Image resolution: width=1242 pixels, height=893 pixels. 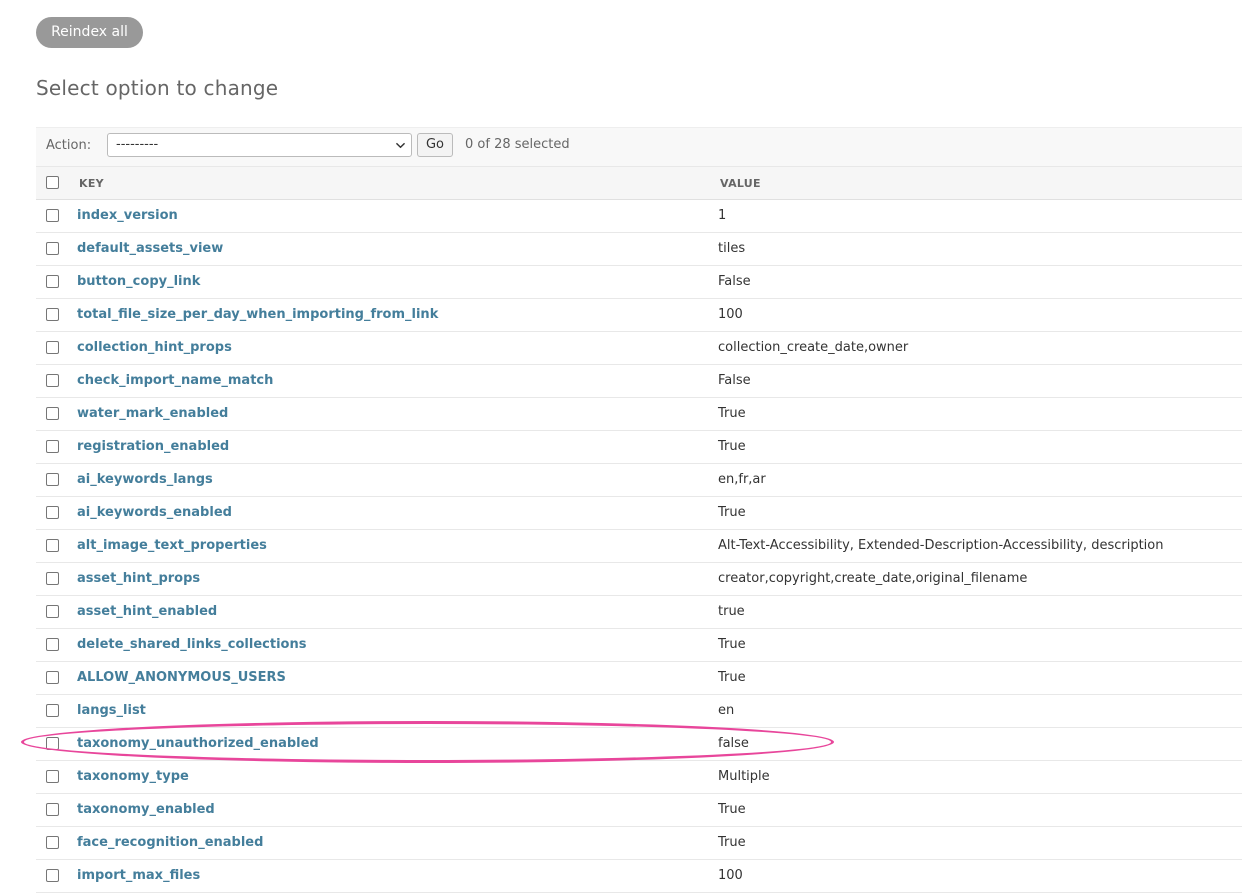 What do you see at coordinates (726, 710) in the screenshot?
I see `row-value: en` at bounding box center [726, 710].